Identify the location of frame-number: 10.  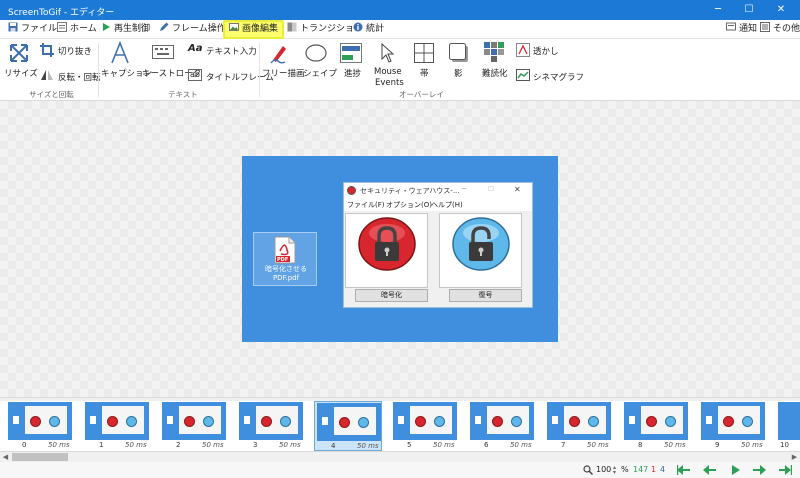
(784, 445).